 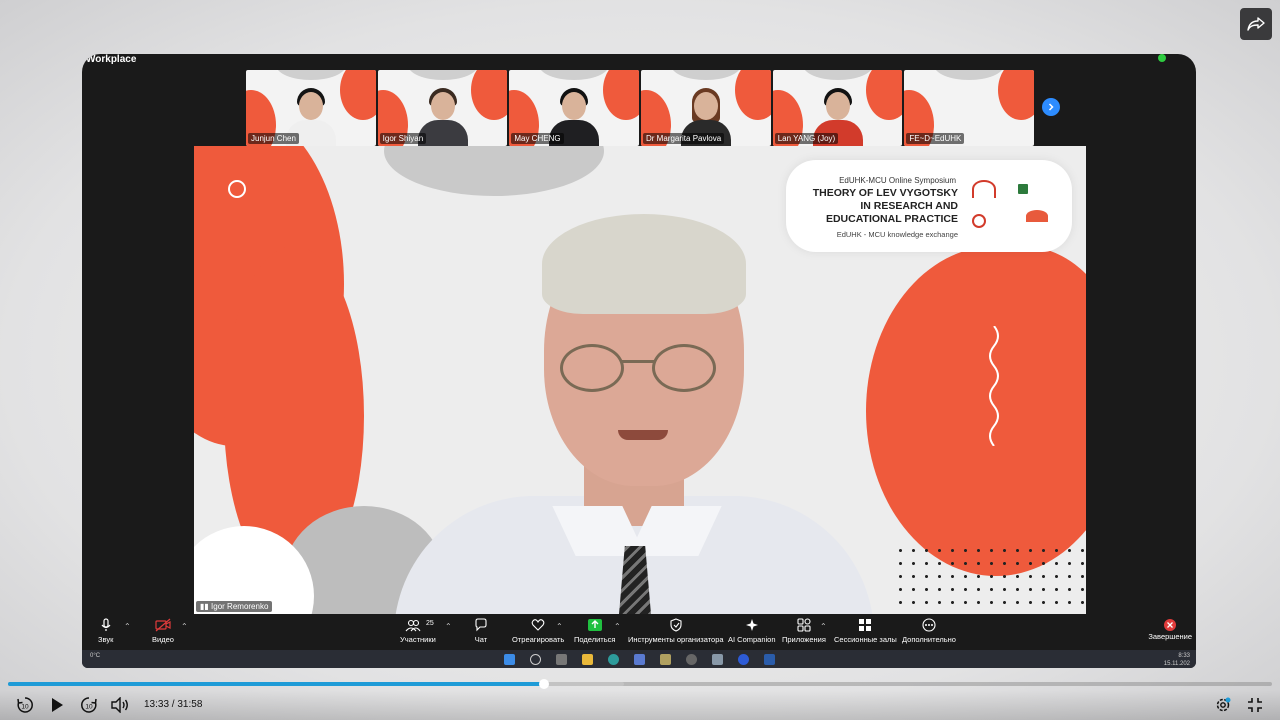 I want to click on security-shield-icon, so click(x=1162, y=58).